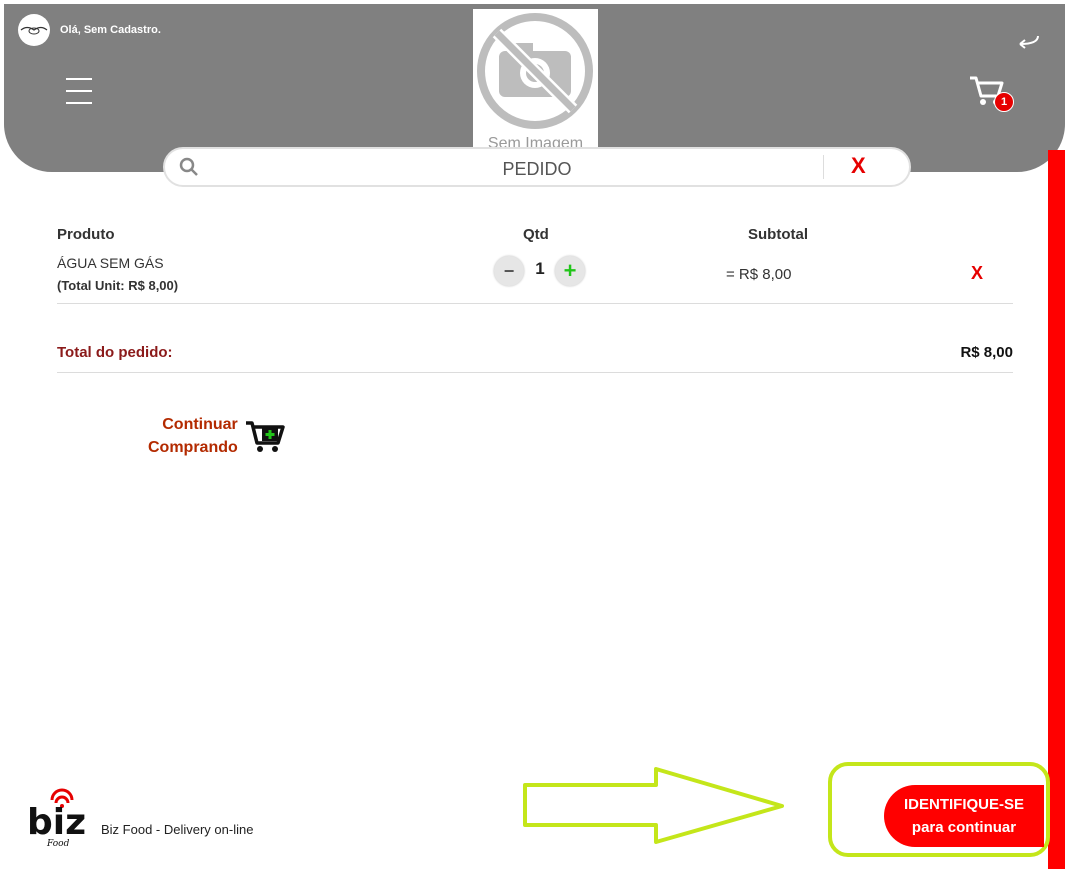 The height and width of the screenshot is (869, 1065). I want to click on continue-shopping-button: Continuar Comprando, so click(217, 436).